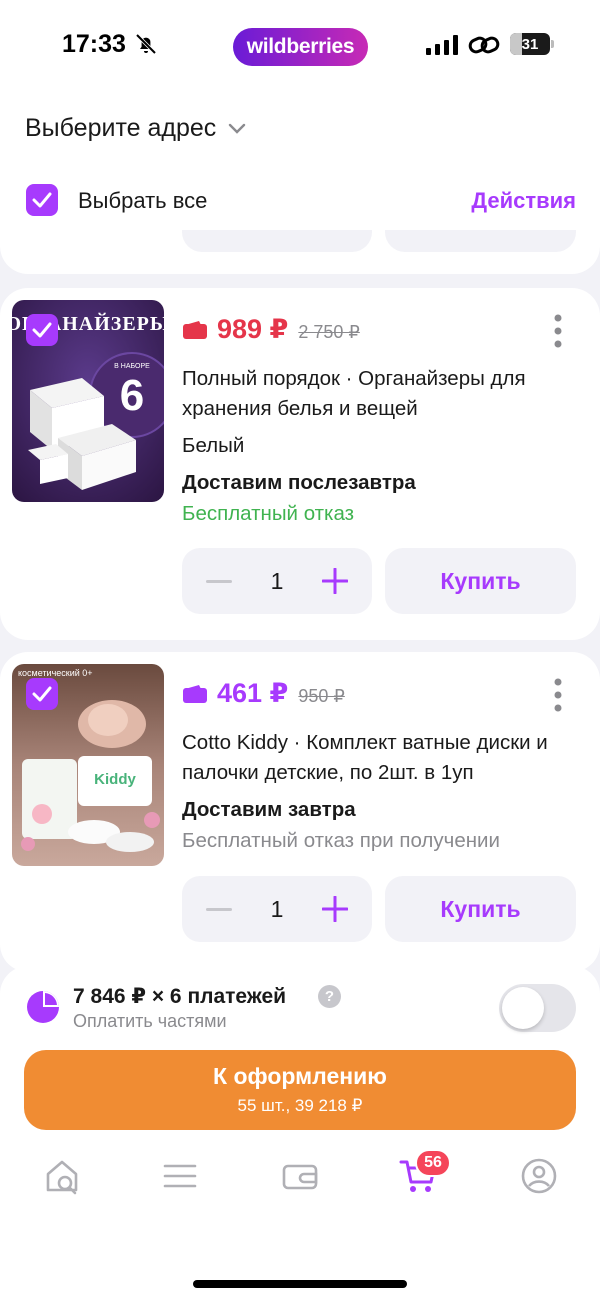  What do you see at coordinates (253, 329) in the screenshot?
I see `price: 989 ₽` at bounding box center [253, 329].